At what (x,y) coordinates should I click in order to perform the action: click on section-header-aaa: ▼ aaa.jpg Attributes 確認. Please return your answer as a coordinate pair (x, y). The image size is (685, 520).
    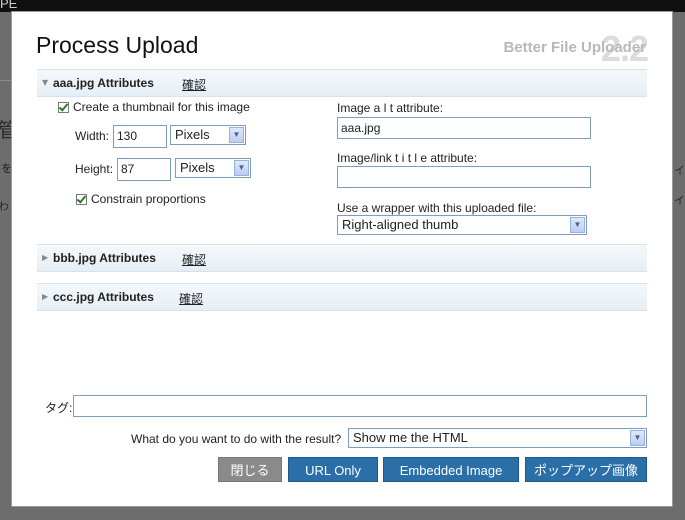
    Looking at the image, I should click on (342, 83).